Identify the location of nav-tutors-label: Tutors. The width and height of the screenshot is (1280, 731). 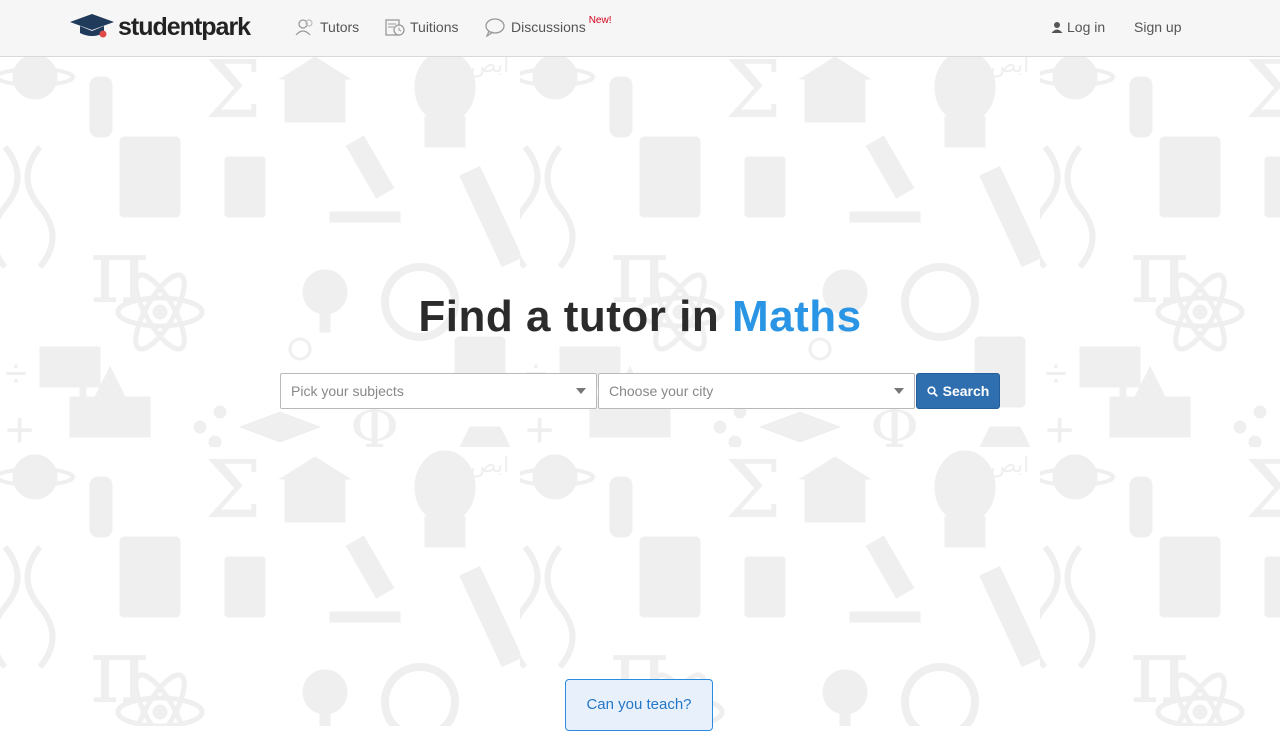
(340, 27).